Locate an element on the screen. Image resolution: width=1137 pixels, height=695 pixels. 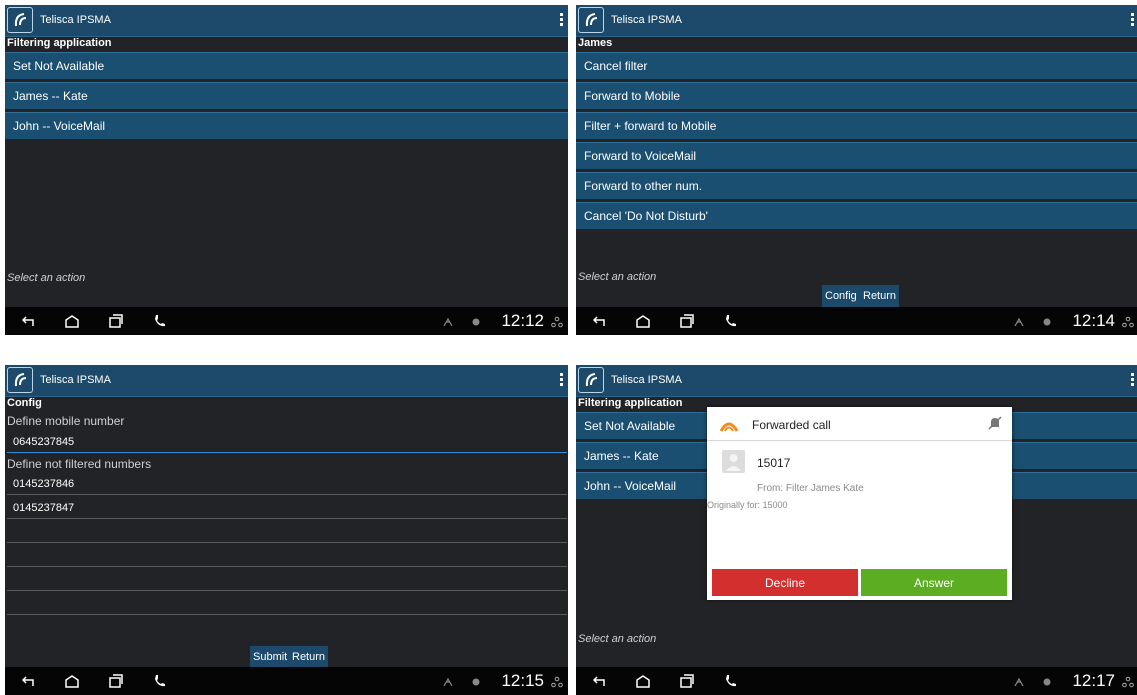
mobile-number-input: 0645237845 is located at coordinates (287, 442).